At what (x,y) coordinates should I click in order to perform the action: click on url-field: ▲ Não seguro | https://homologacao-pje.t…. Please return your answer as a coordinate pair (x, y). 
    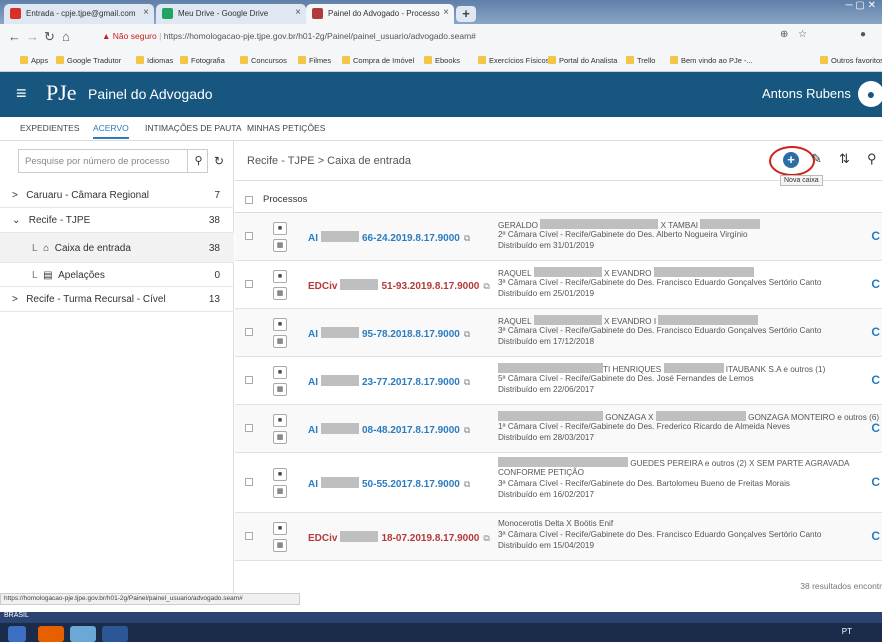
    Looking at the image, I should click on (398, 36).